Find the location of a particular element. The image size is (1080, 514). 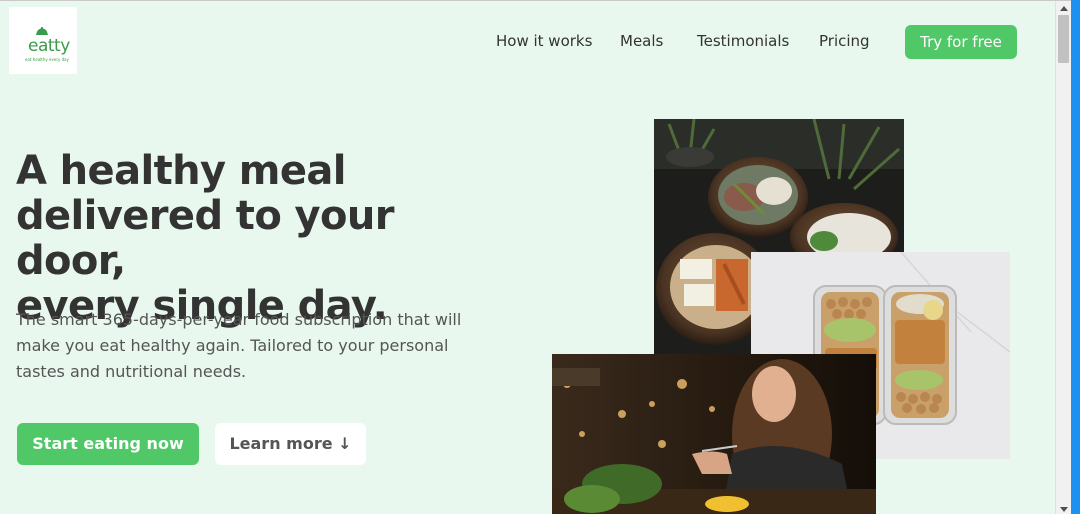

scrollbar-thumb is located at coordinates (1063, 39).